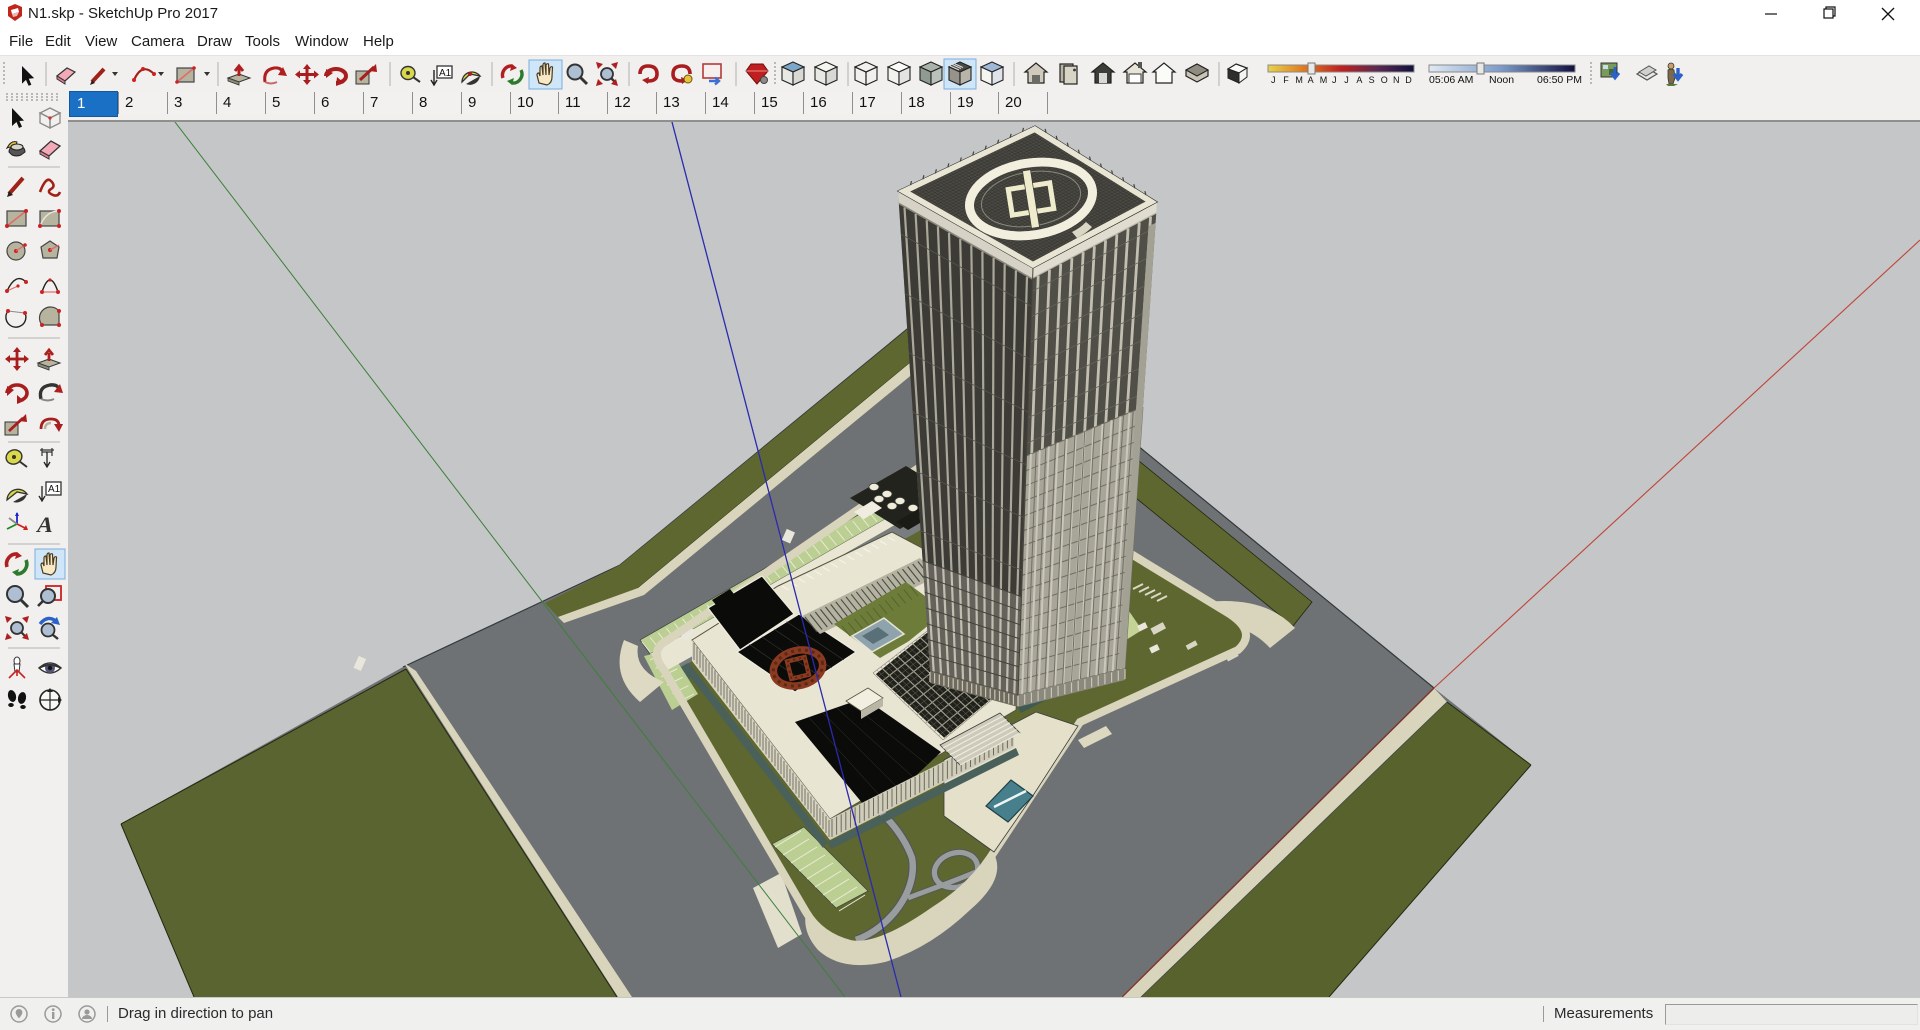  What do you see at coordinates (1451, 80) in the screenshot?
I see `svg-text: 05:06 AM` at bounding box center [1451, 80].